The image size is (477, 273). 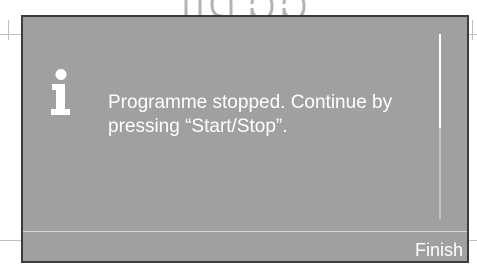 What do you see at coordinates (440, 81) in the screenshot?
I see `dialog-scrollbar-thumb` at bounding box center [440, 81].